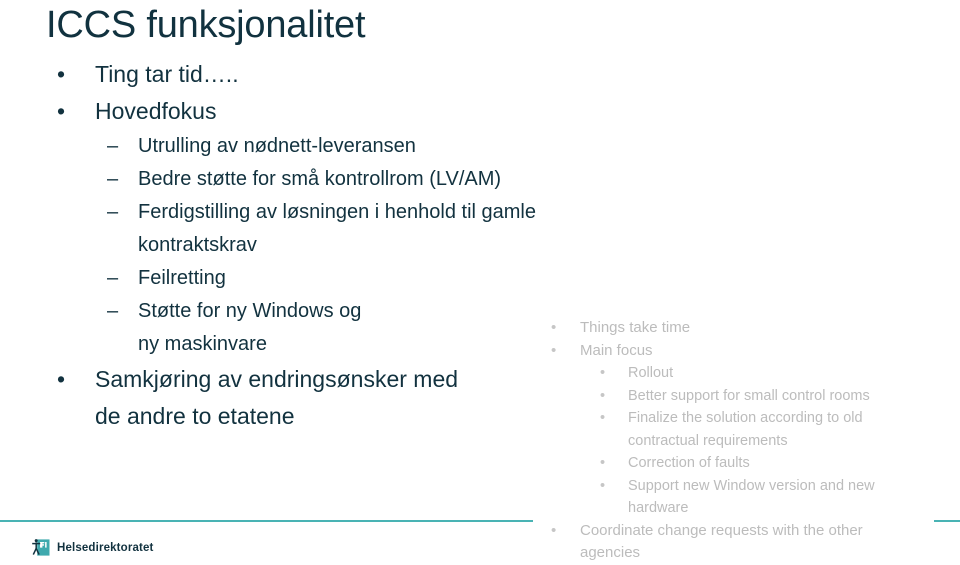 This screenshot has width=960, height=565. I want to click on english-bullet-item-text: Better support for small control rooms, so click(749, 395).